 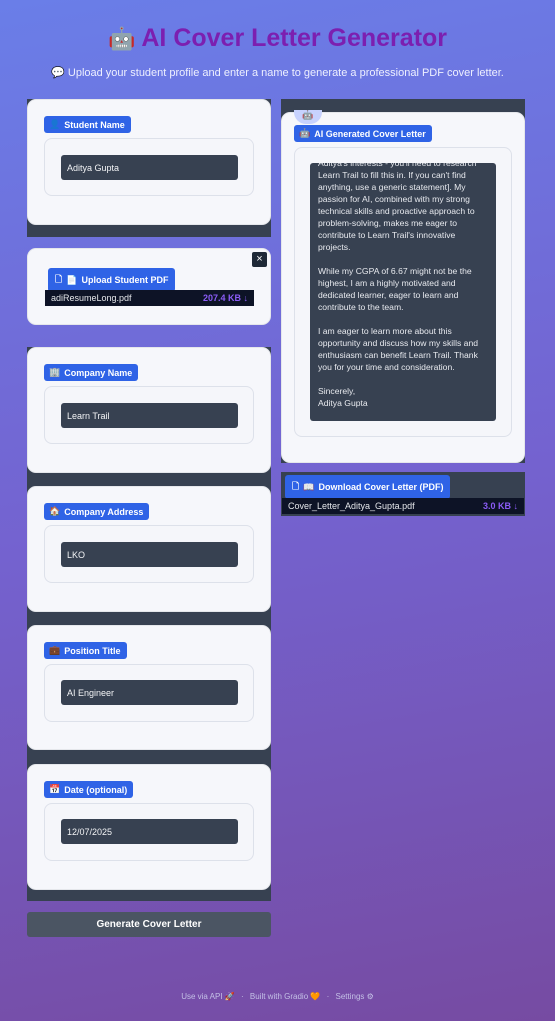 I want to click on page-title: 🤖 AI Cover Letter Generator, so click(x=277, y=38).